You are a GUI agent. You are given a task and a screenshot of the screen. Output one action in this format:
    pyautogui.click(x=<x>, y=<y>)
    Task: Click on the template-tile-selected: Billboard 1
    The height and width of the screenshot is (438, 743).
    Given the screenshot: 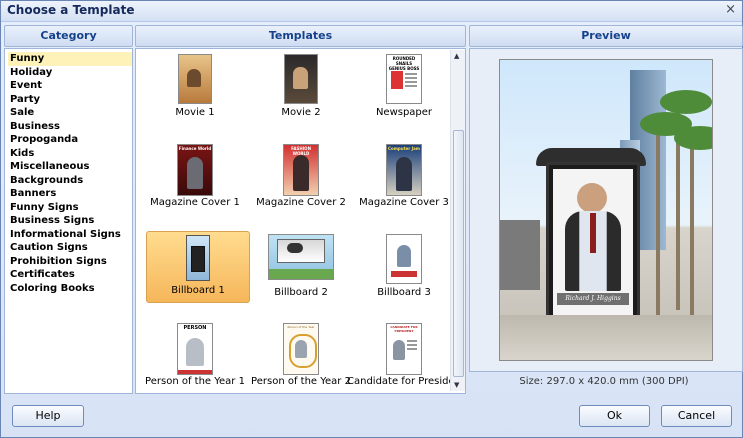 What is the action you would take?
    pyautogui.click(x=198, y=267)
    